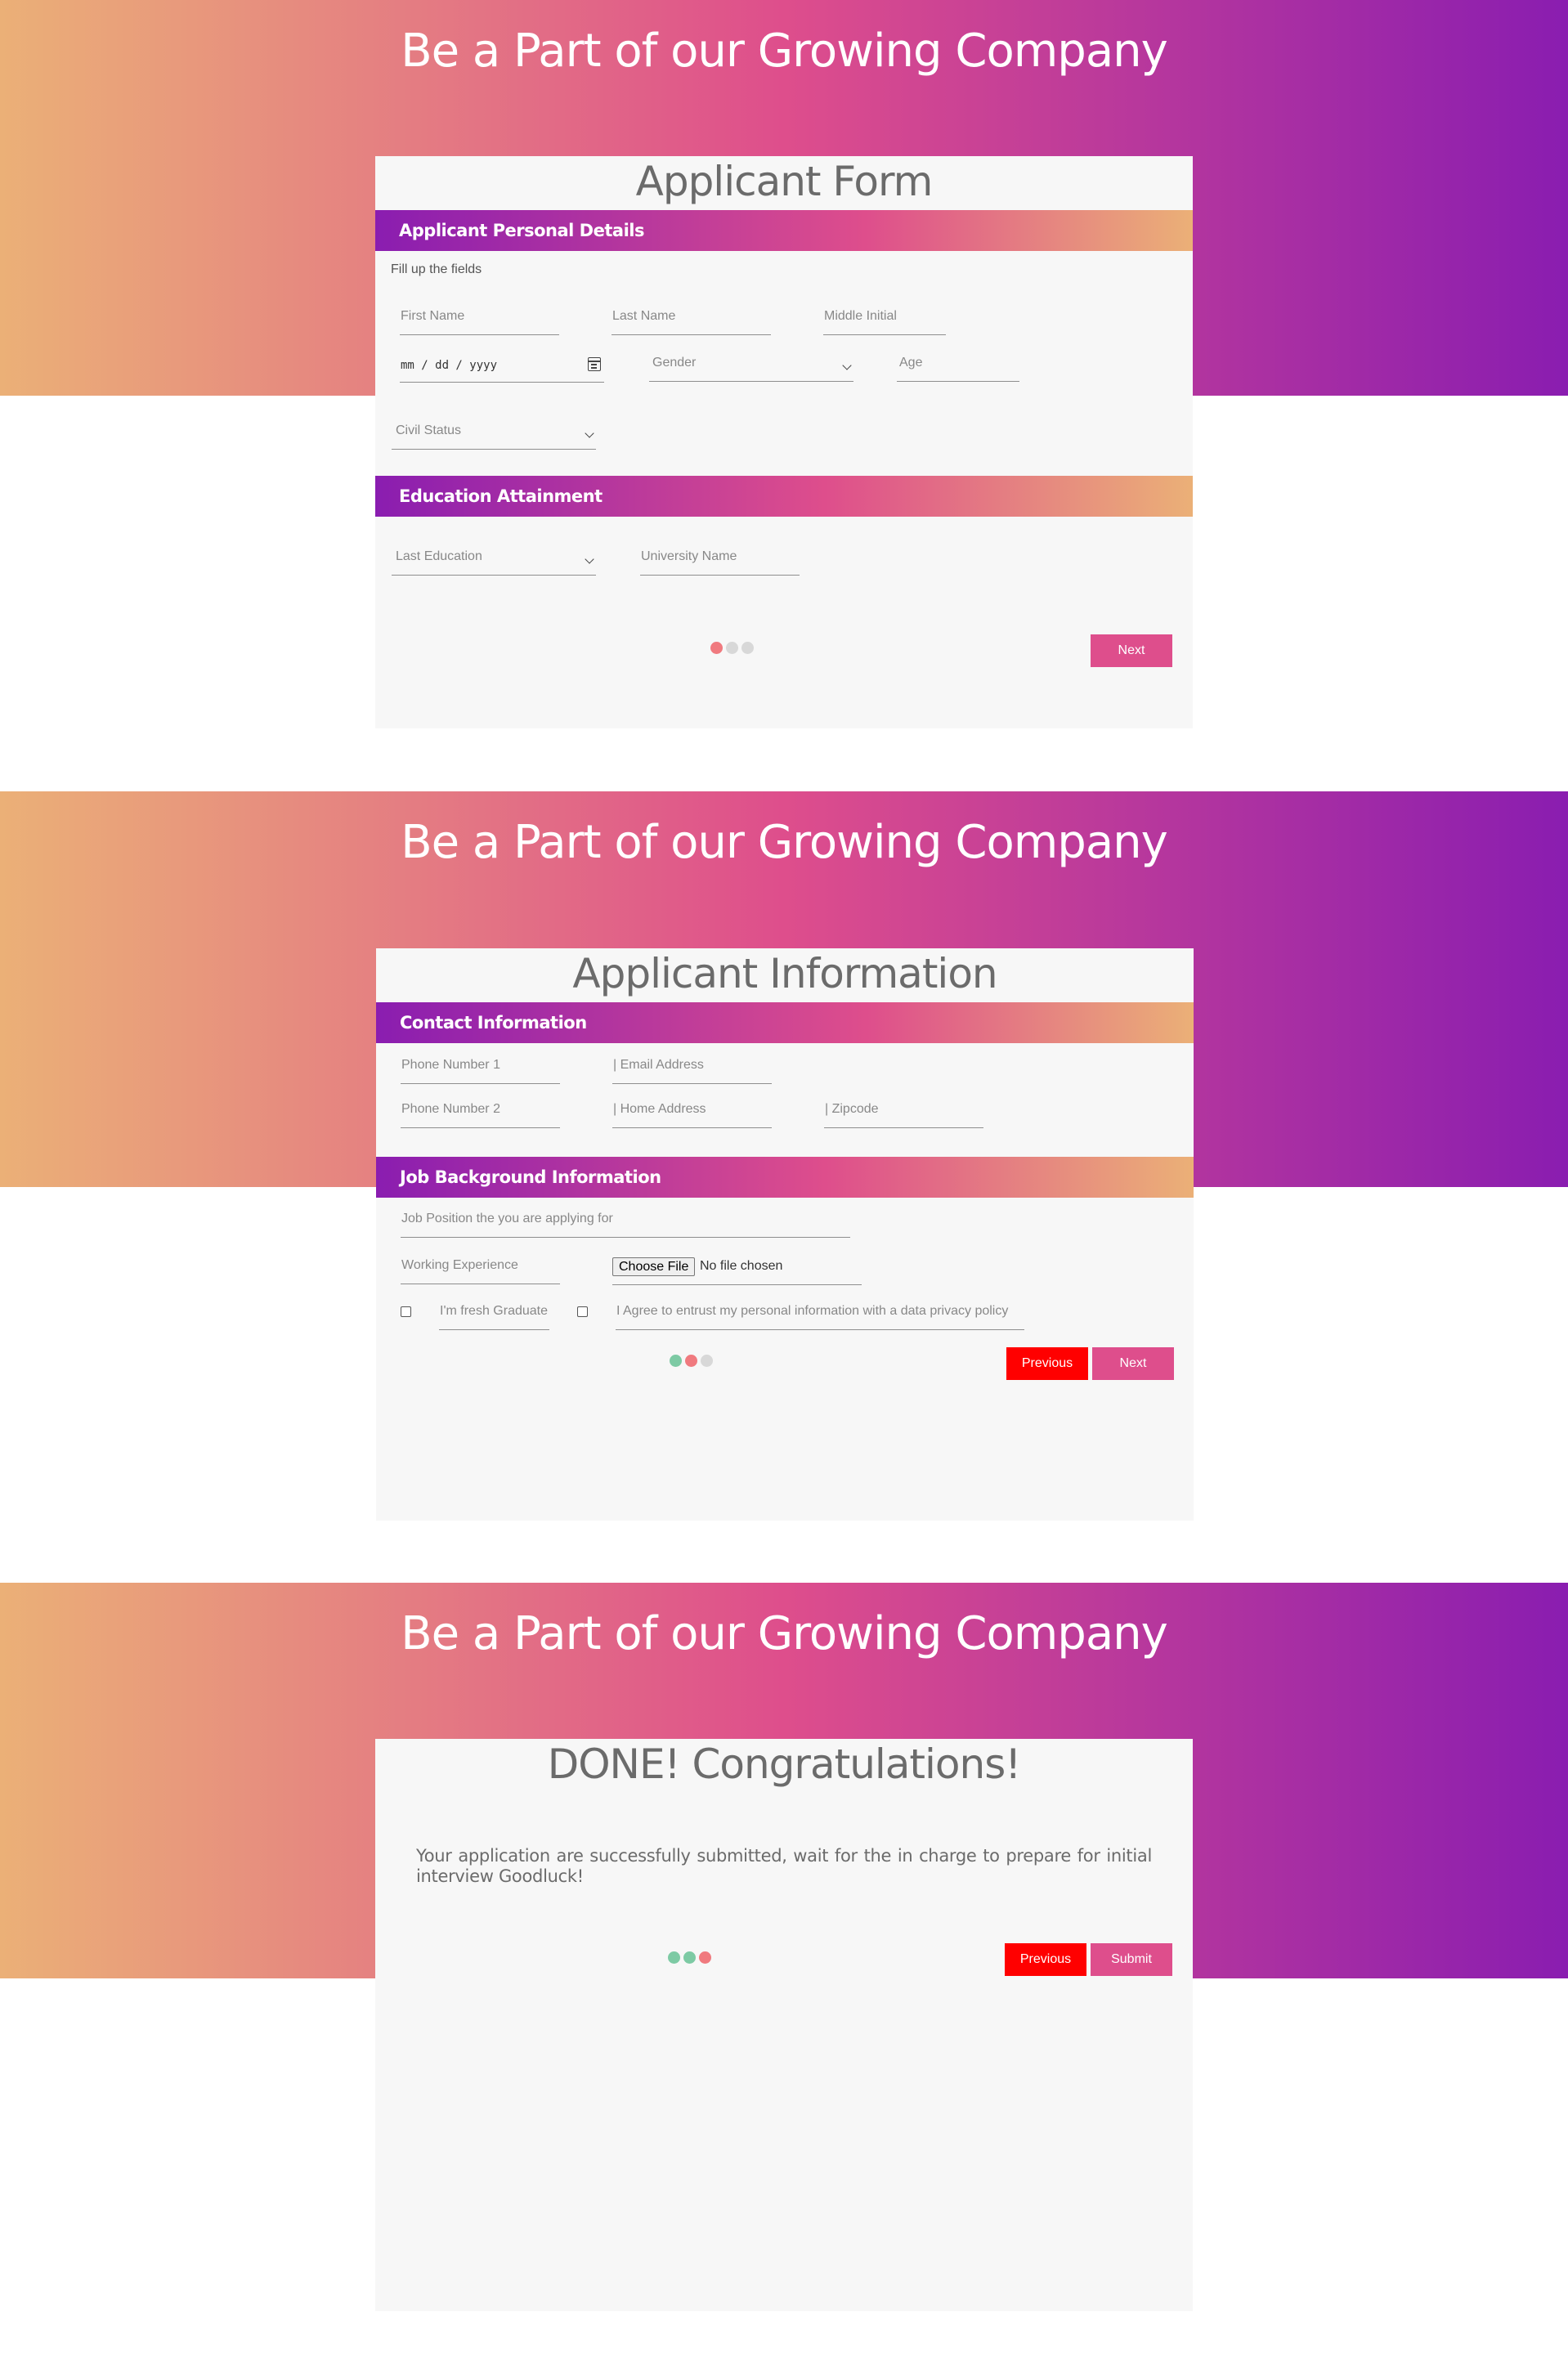 This screenshot has height=2370, width=1568. What do you see at coordinates (751, 364) in the screenshot?
I see `gender-select: Gender` at bounding box center [751, 364].